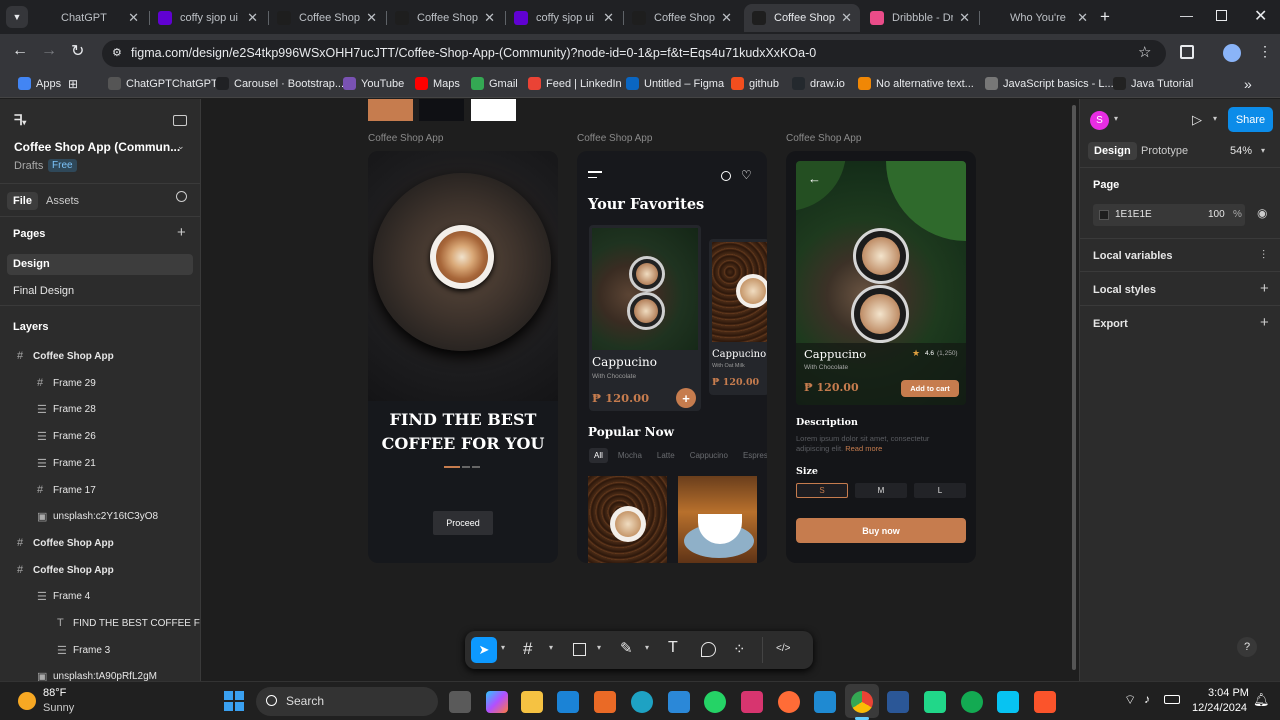  I want to click on local-variables: Local variables, so click(1133, 256).